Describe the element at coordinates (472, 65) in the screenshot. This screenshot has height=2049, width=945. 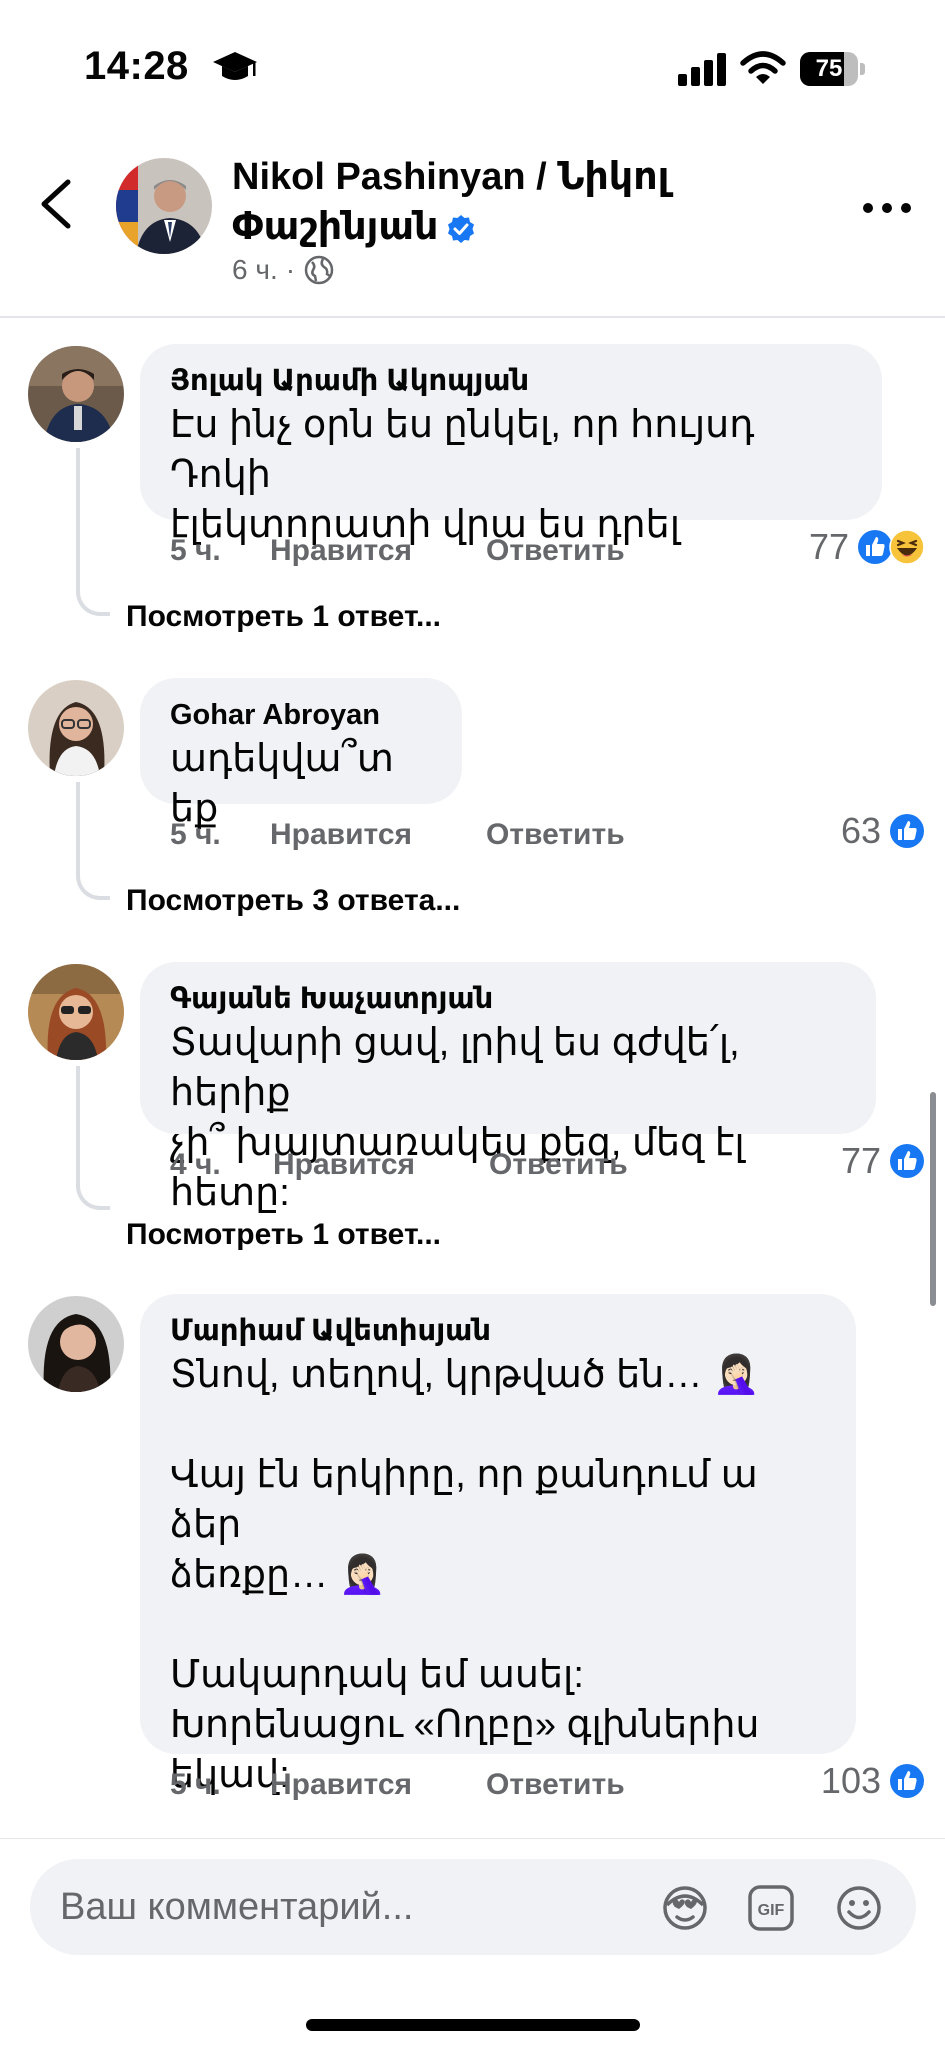
I see `status-bar: 14:28 75` at that location.